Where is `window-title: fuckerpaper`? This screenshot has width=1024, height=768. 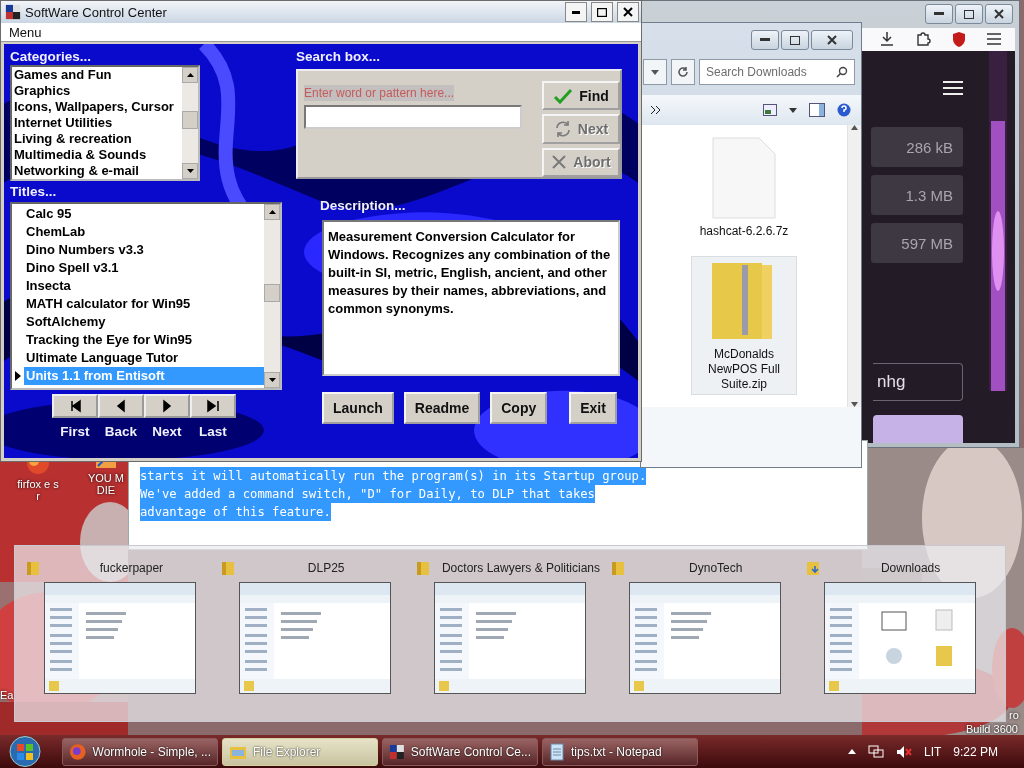
window-title: fuckerpaper is located at coordinates (131, 568).